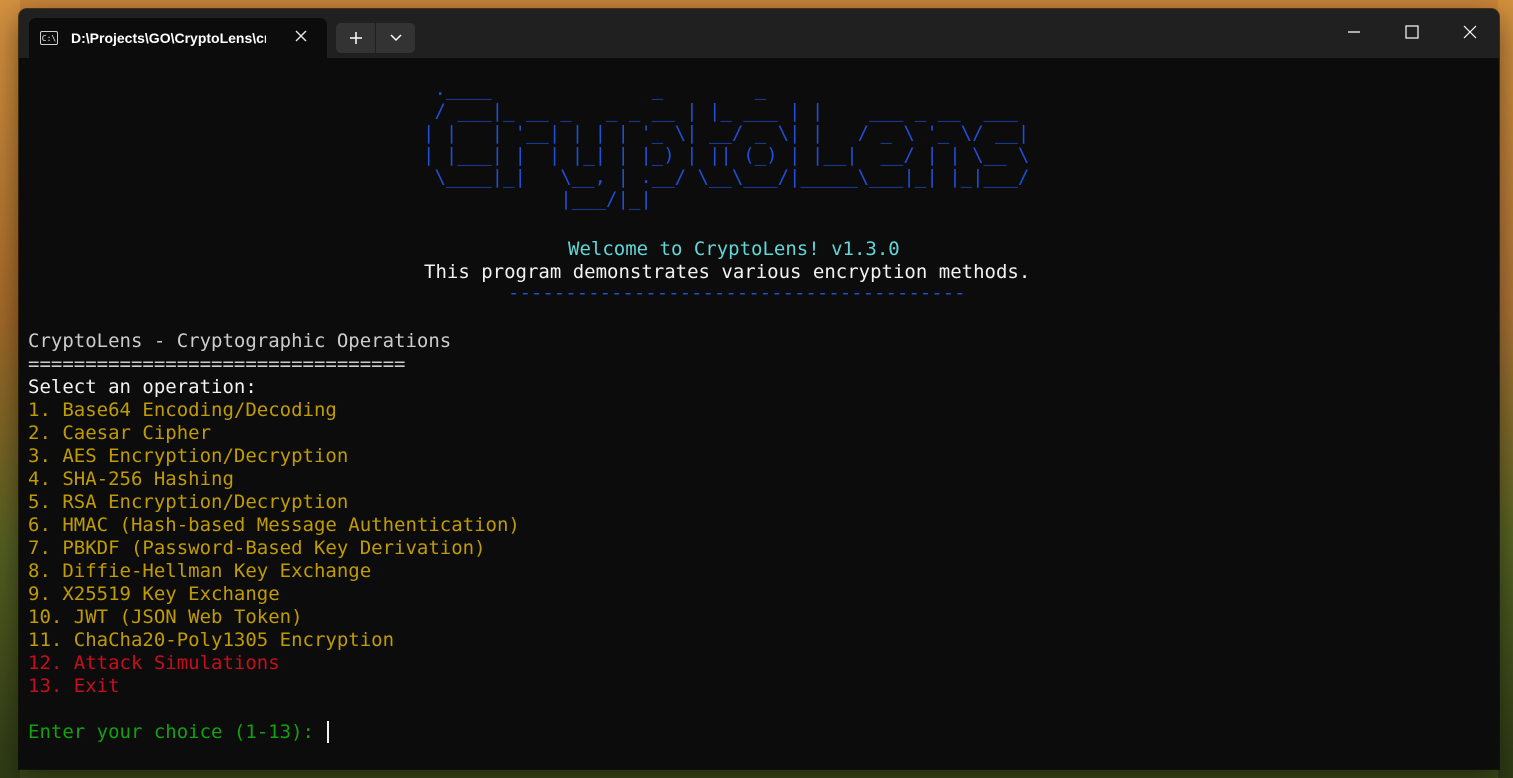 This screenshot has height=778, width=1513. I want to click on desktop-wallpaper-right, so click(1505, 389).